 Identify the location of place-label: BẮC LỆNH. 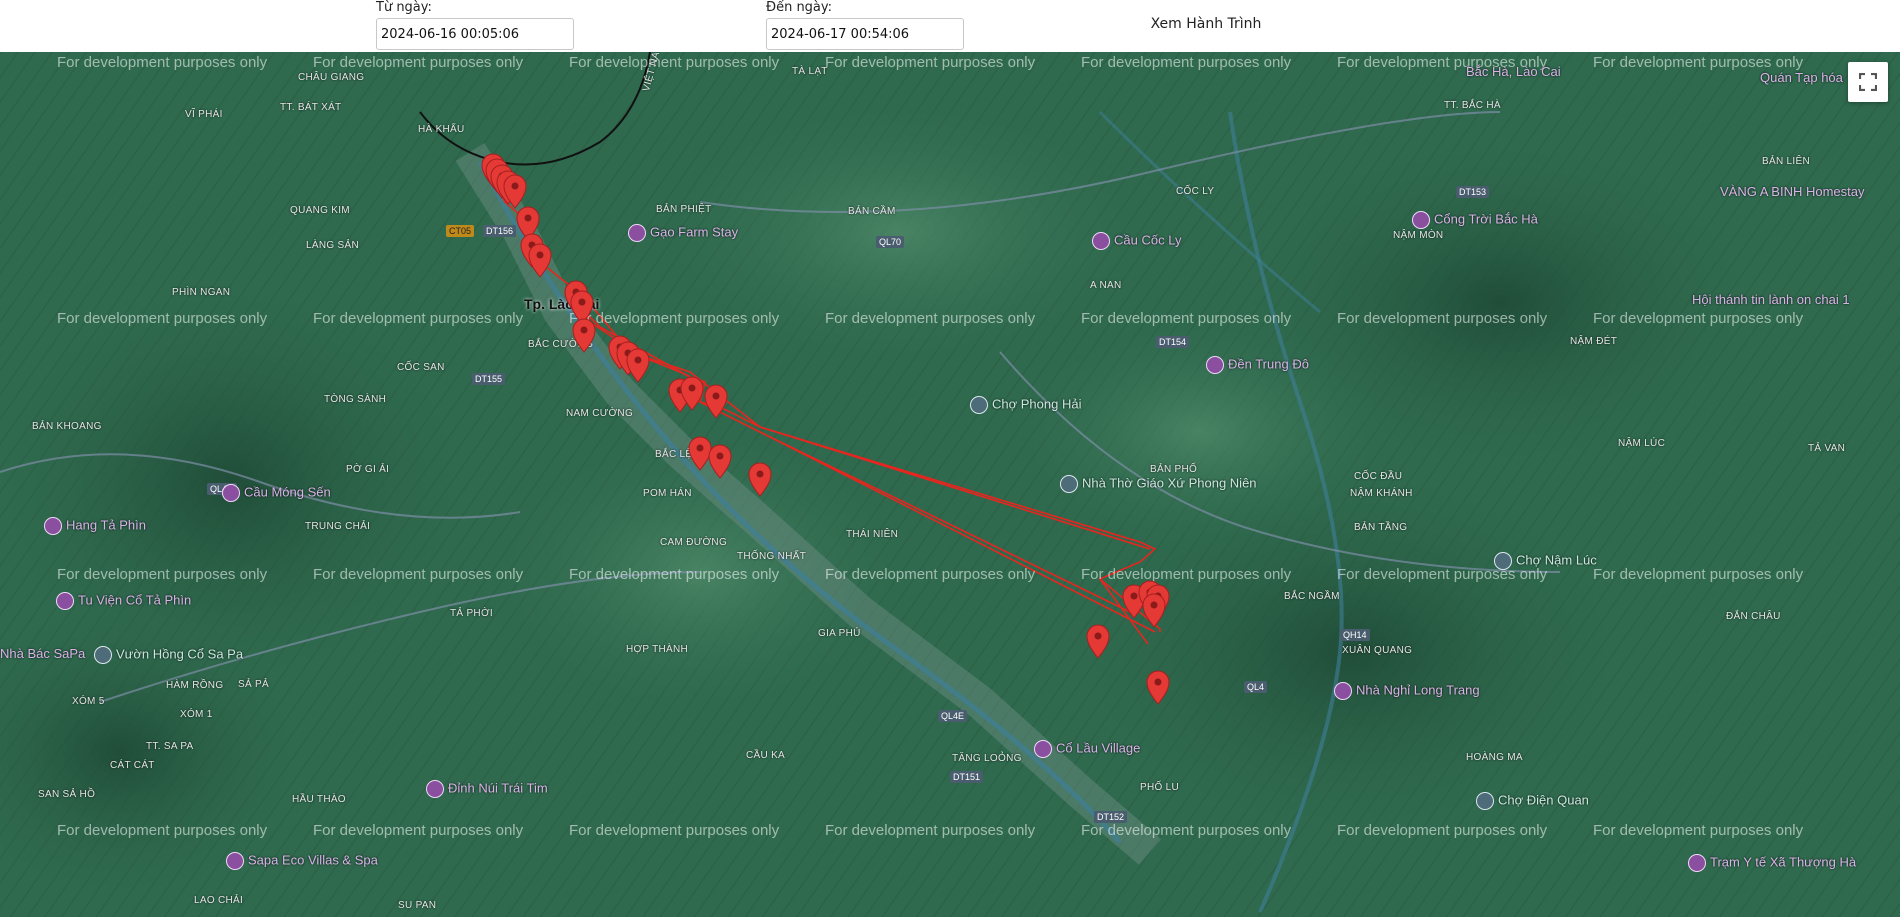
(681, 454).